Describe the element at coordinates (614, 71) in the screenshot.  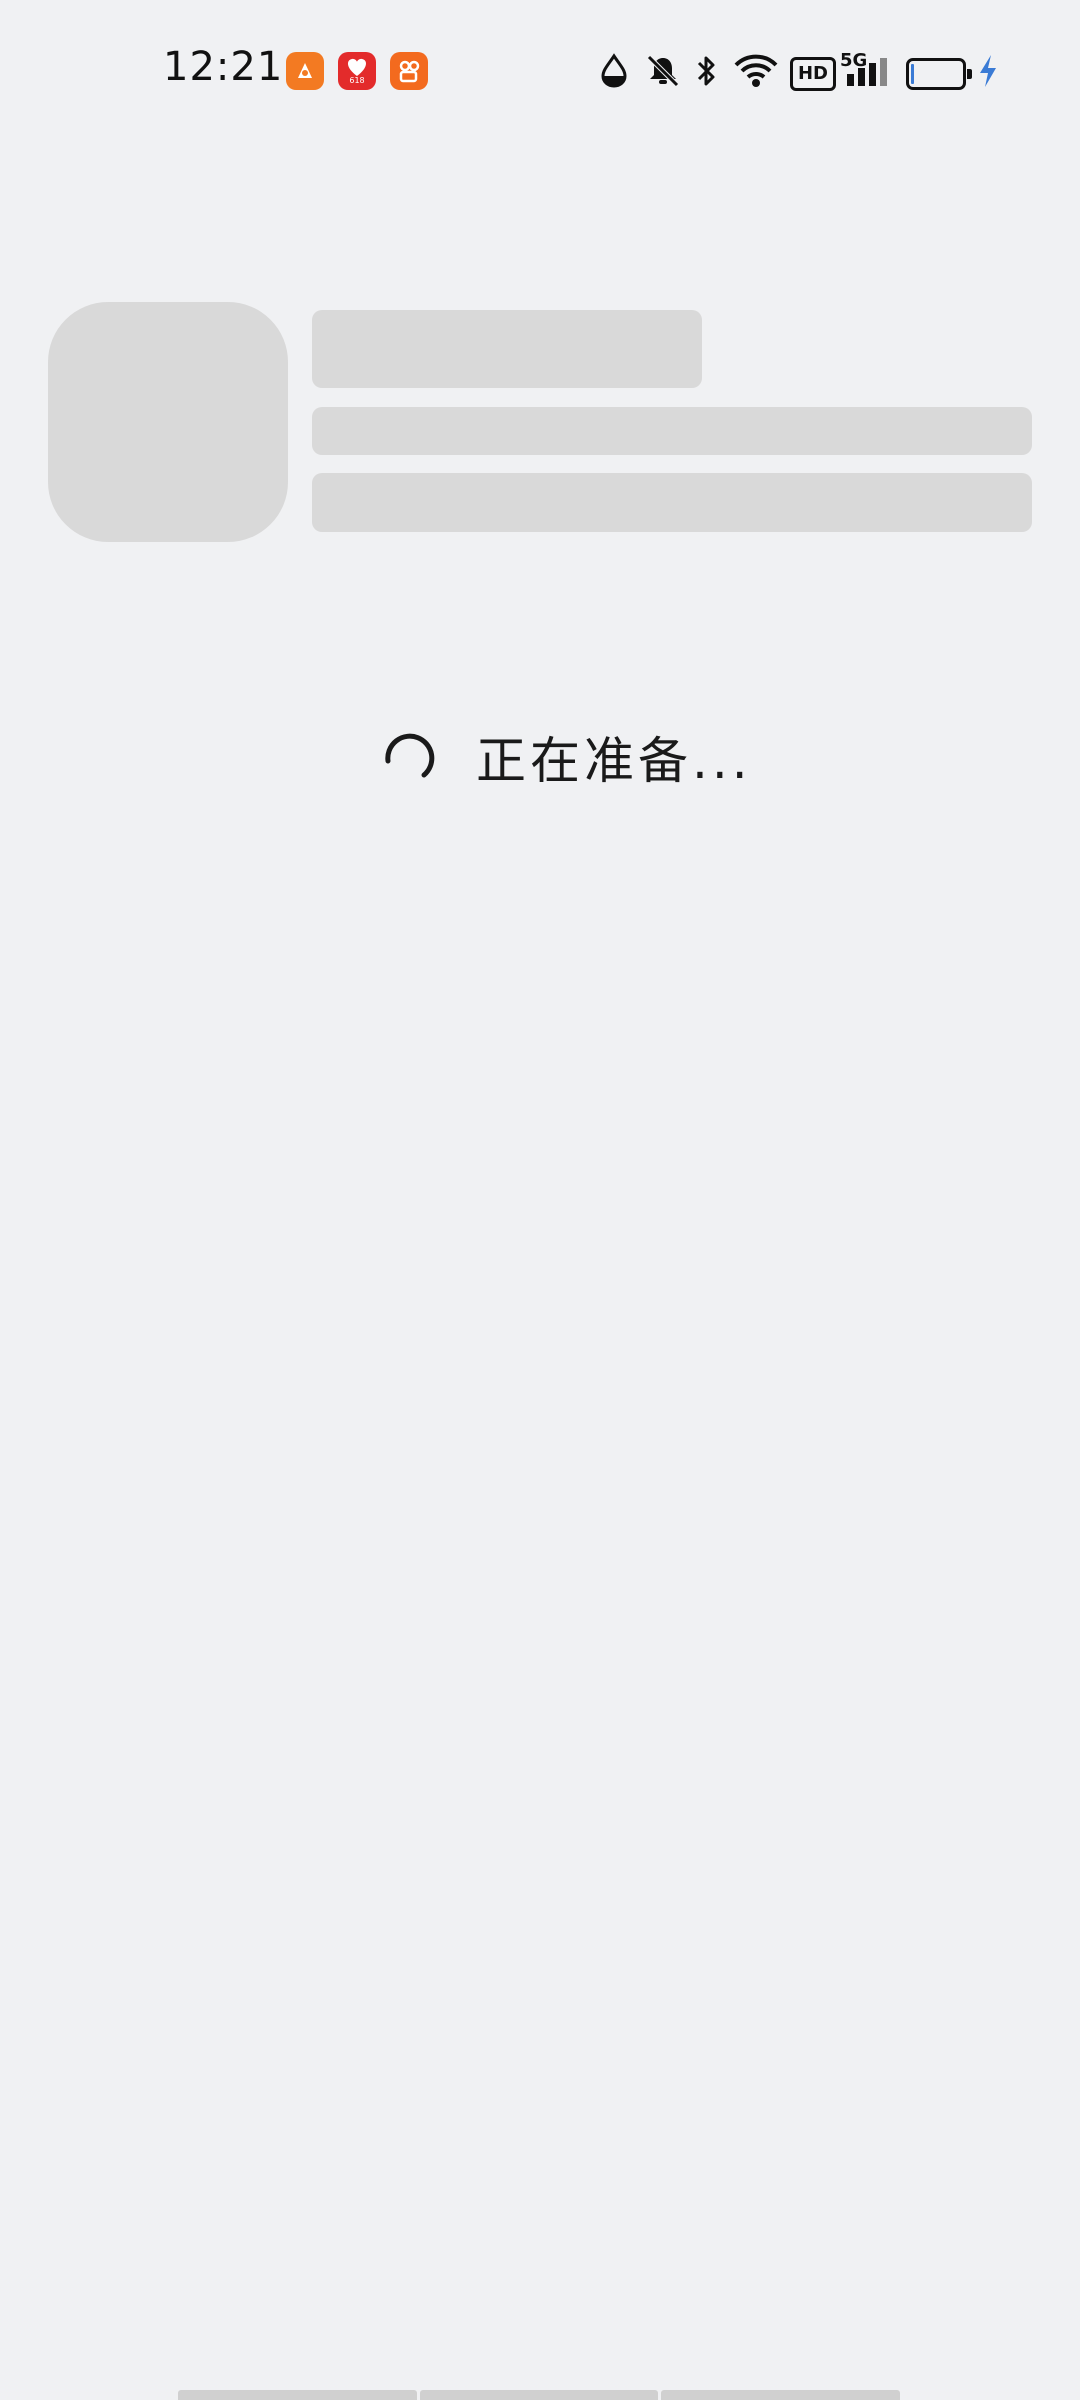
I see `water-drop-icon` at that location.